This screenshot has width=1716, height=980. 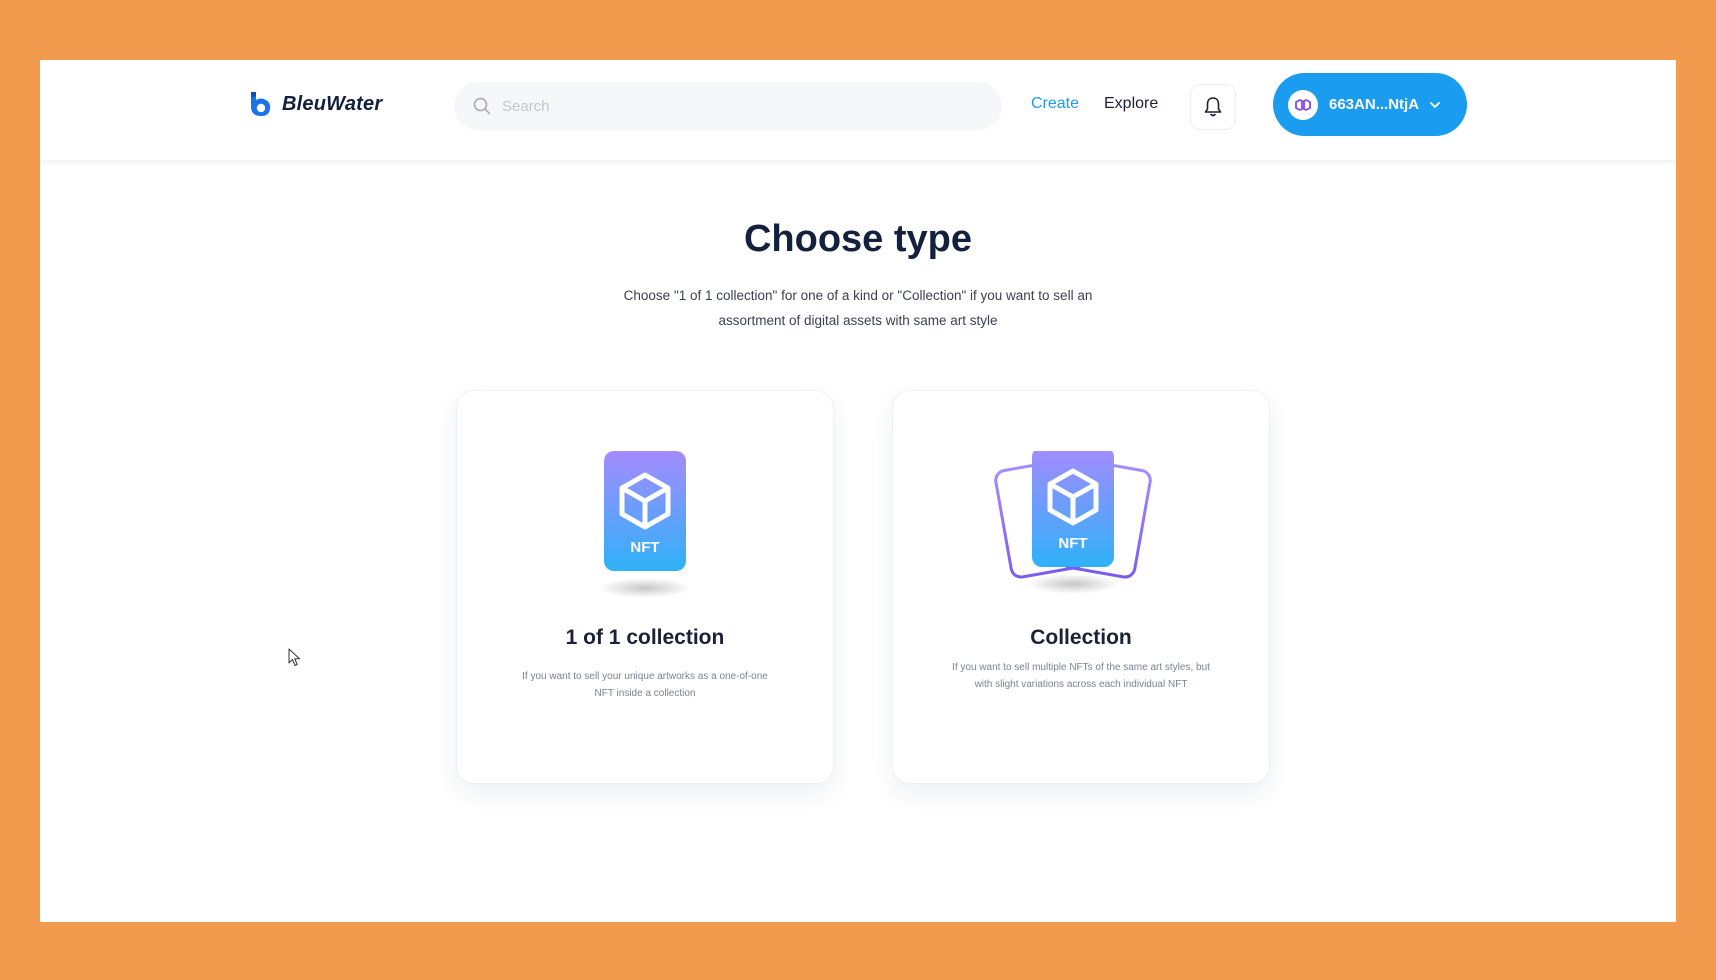 I want to click on nav-explore-link: Explore, so click(x=1131, y=104).